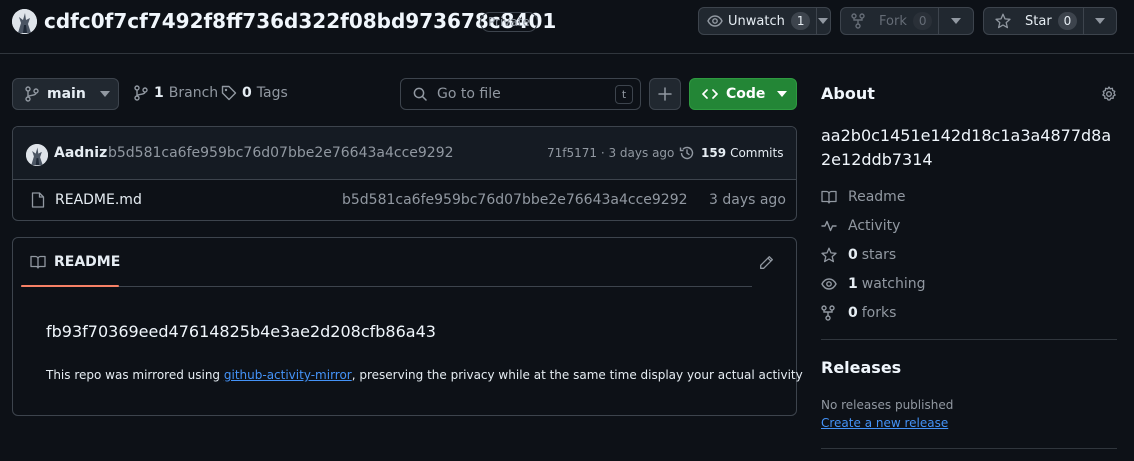 This screenshot has height=461, width=1134. Describe the element at coordinates (272, 93) in the screenshot. I see `tag-count-label: Tags` at that location.